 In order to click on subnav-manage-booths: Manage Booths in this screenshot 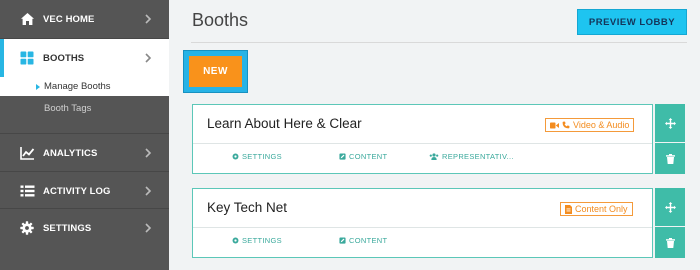, I will do `click(84, 86)`.